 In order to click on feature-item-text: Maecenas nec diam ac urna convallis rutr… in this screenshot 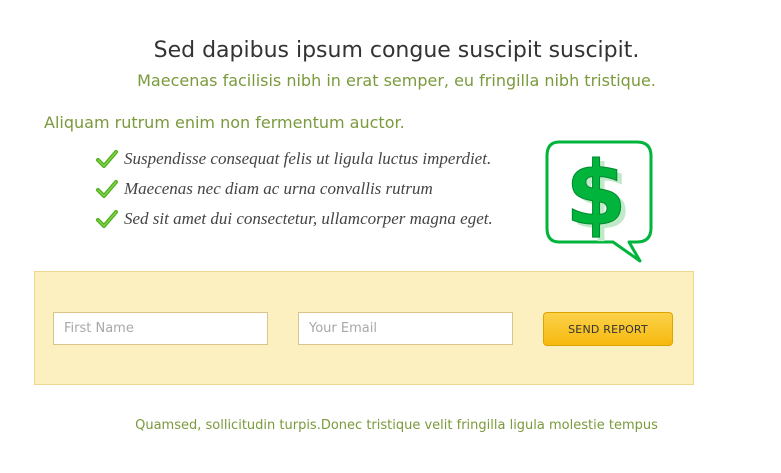, I will do `click(278, 188)`.